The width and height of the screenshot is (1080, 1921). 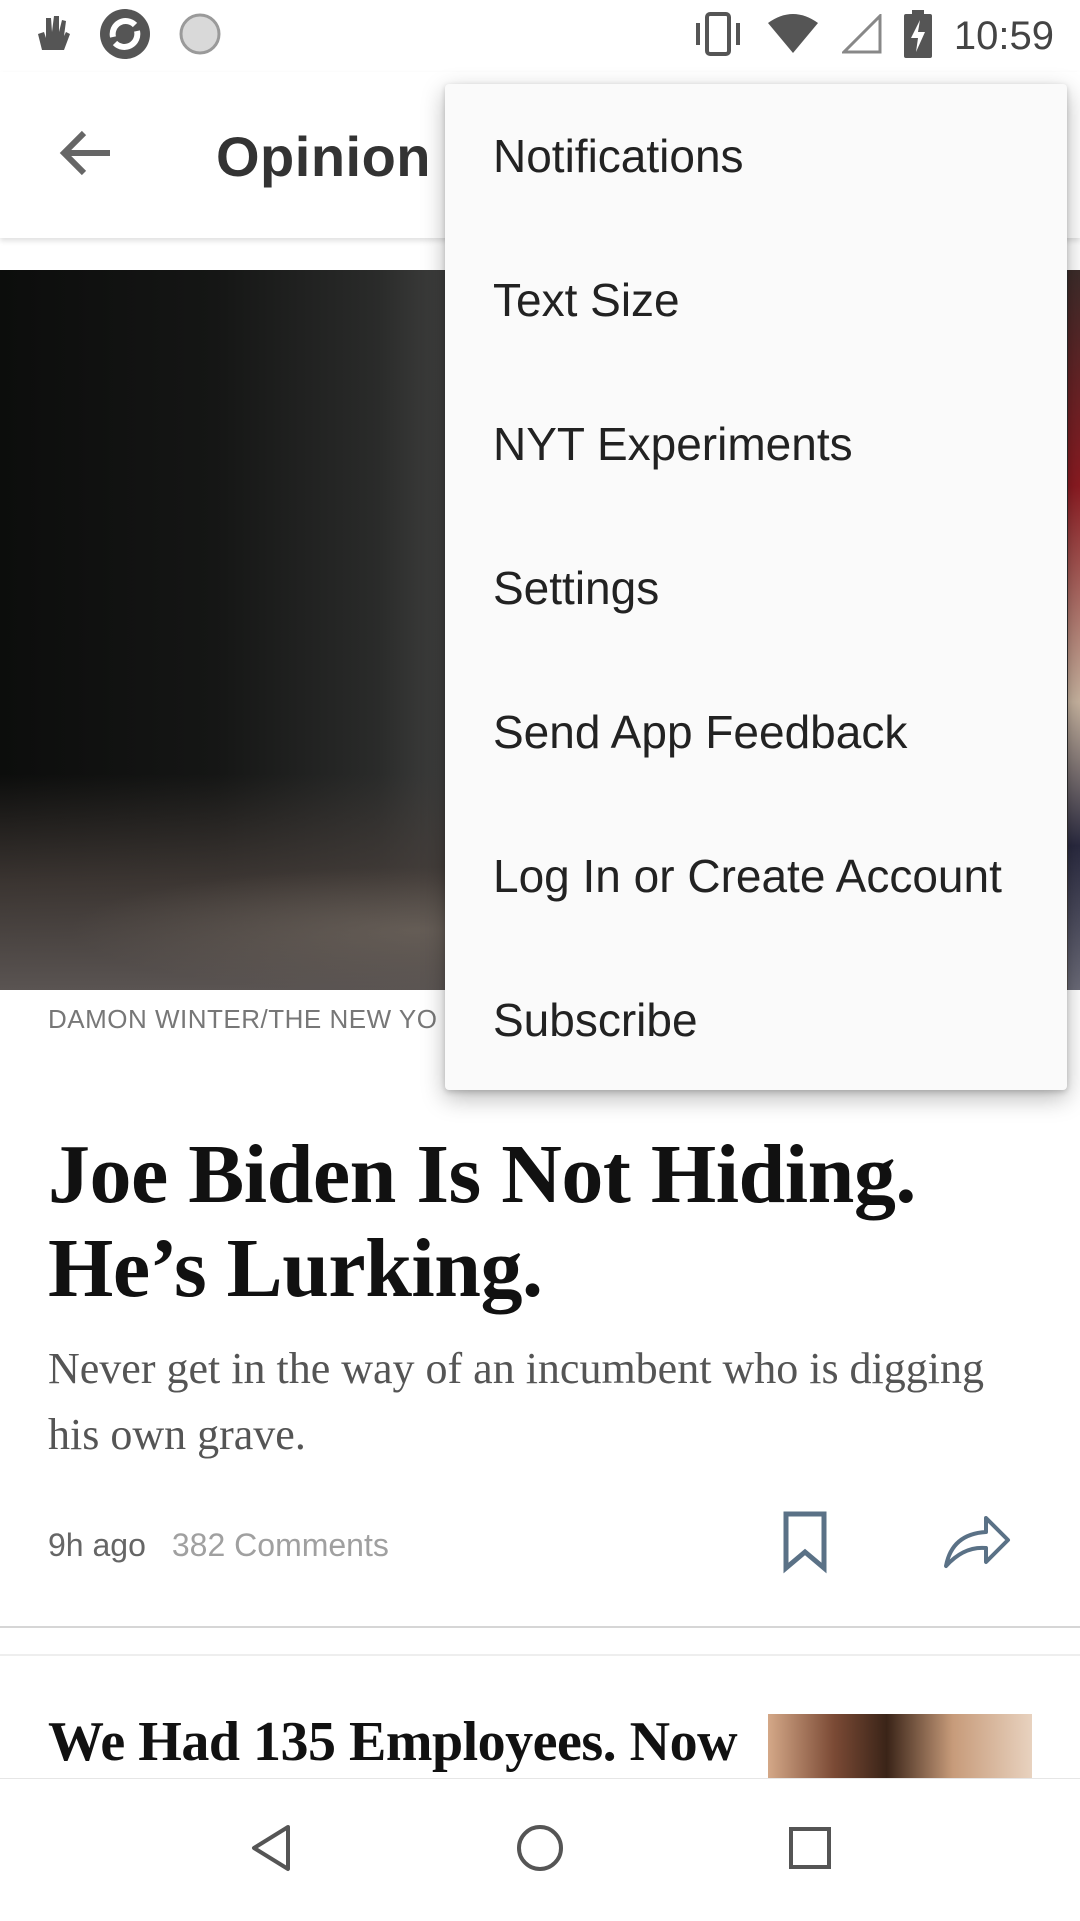 What do you see at coordinates (540, 36) in the screenshot?
I see `status-bar: 10:59` at bounding box center [540, 36].